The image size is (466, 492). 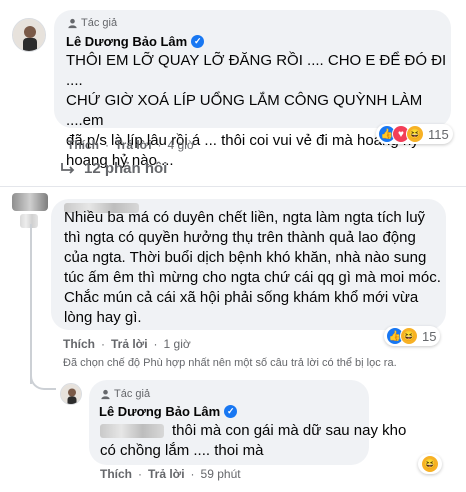 I want to click on reaction-summary: 👍 ♥ 😆 115, so click(x=414, y=134).